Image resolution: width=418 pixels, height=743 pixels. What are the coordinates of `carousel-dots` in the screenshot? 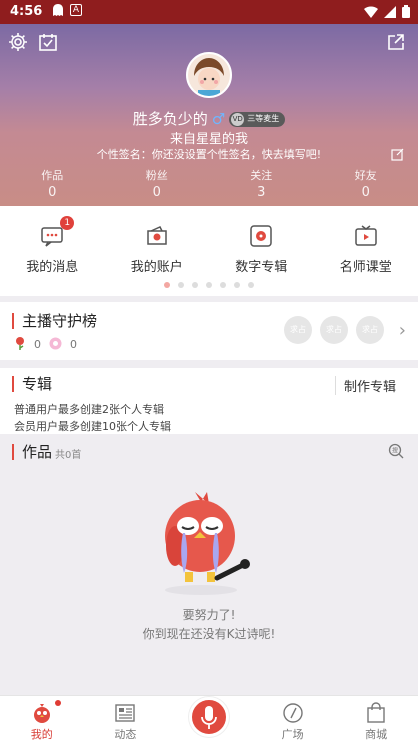 It's located at (209, 285).